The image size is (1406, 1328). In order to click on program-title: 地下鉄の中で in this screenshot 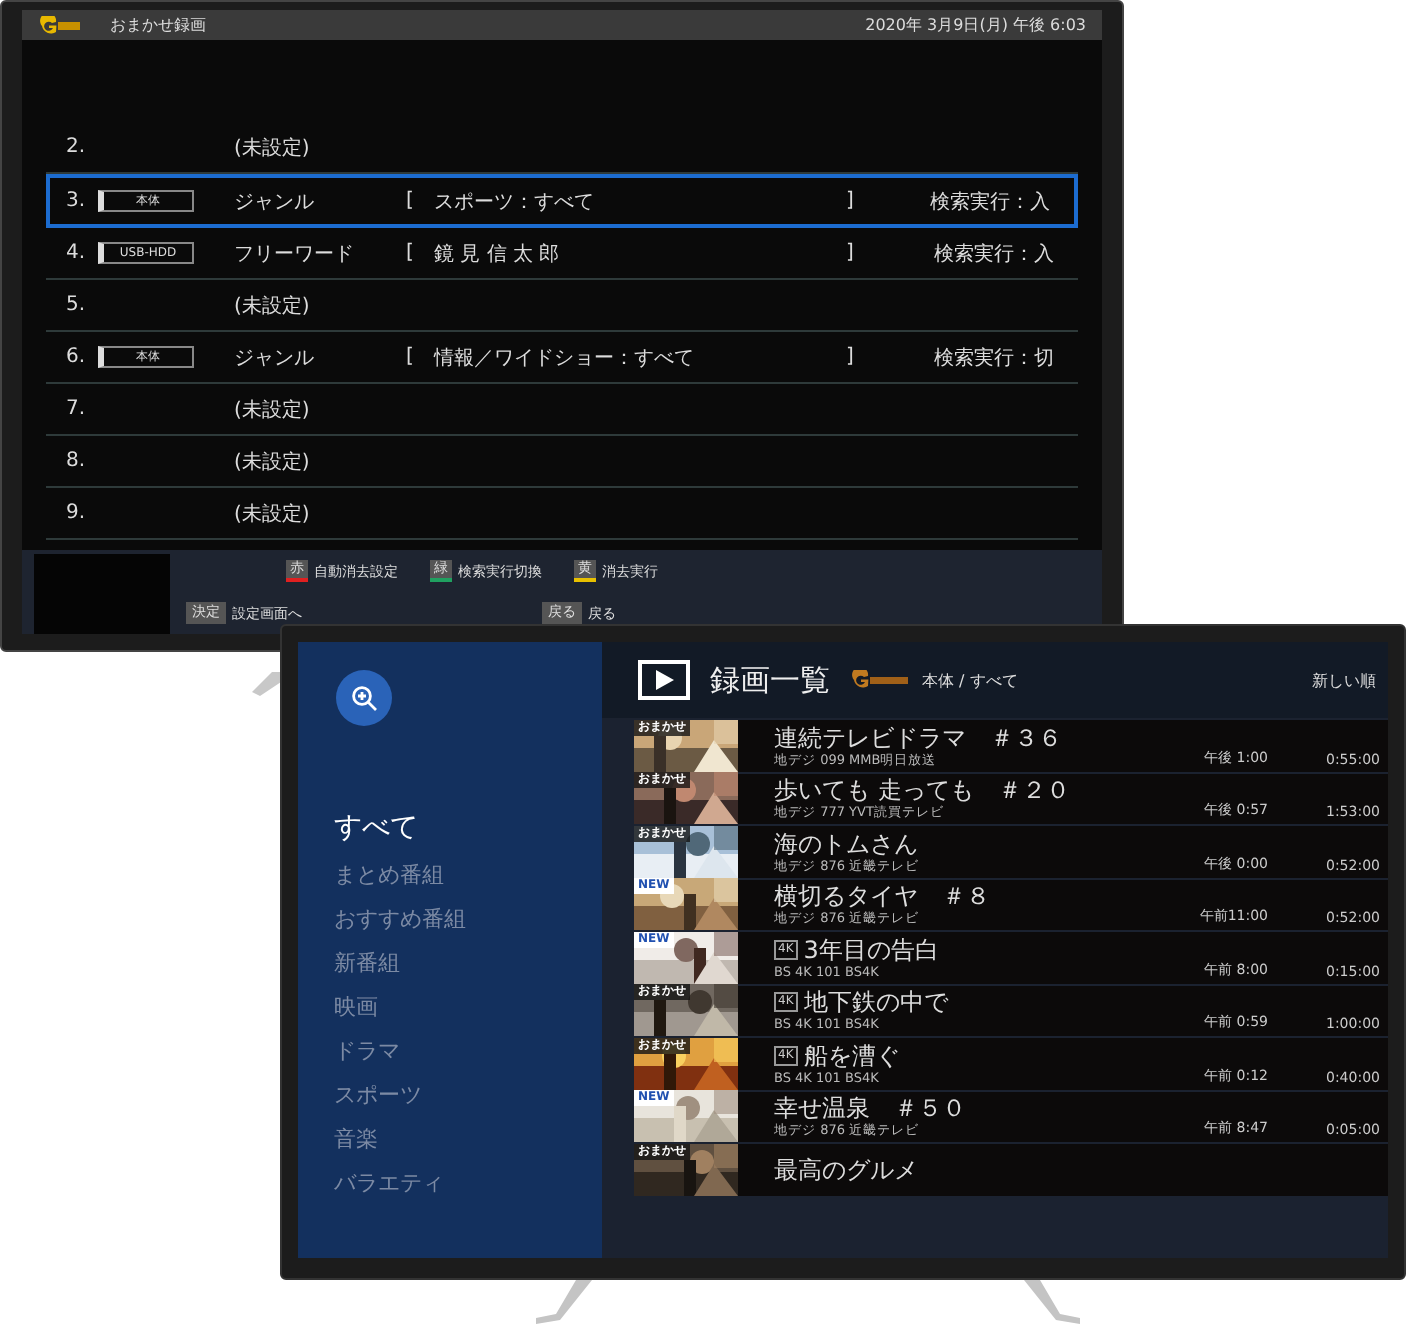, I will do `click(875, 1002)`.